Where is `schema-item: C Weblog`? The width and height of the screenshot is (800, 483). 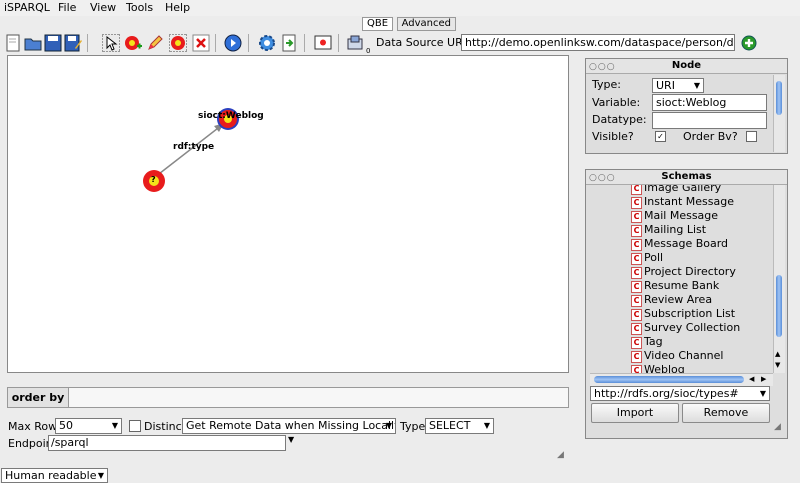
schema-item: C Weblog is located at coordinates (658, 368).